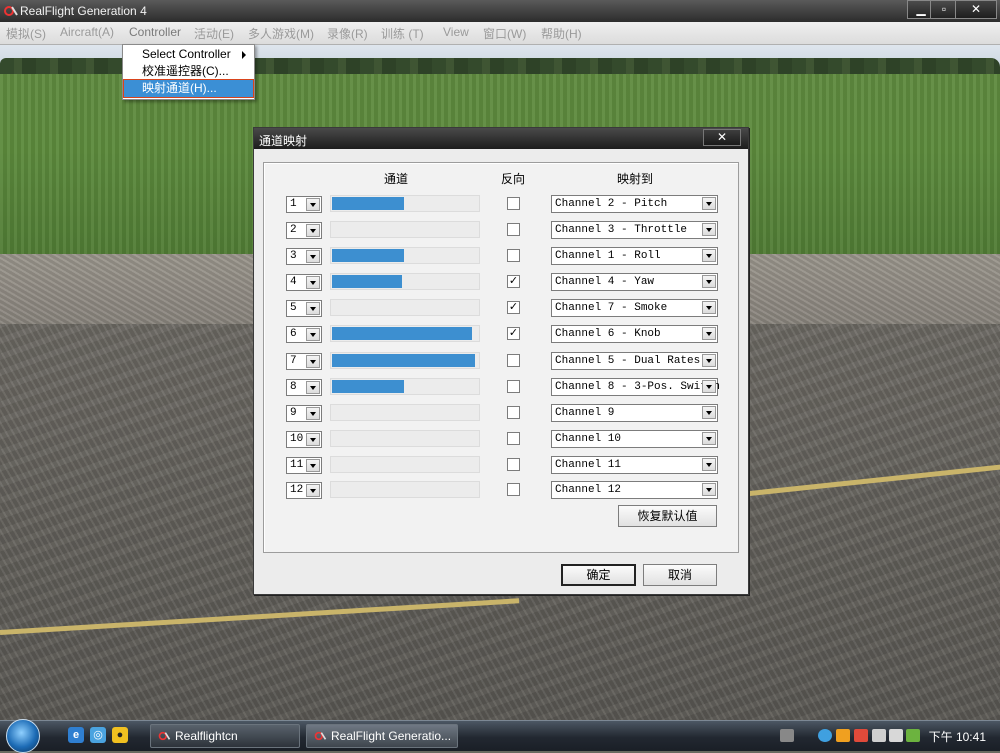 Image resolution: width=1000 pixels, height=753 pixels. Describe the element at coordinates (214, 33) in the screenshot. I see `menu-activities: 活动(E)` at that location.